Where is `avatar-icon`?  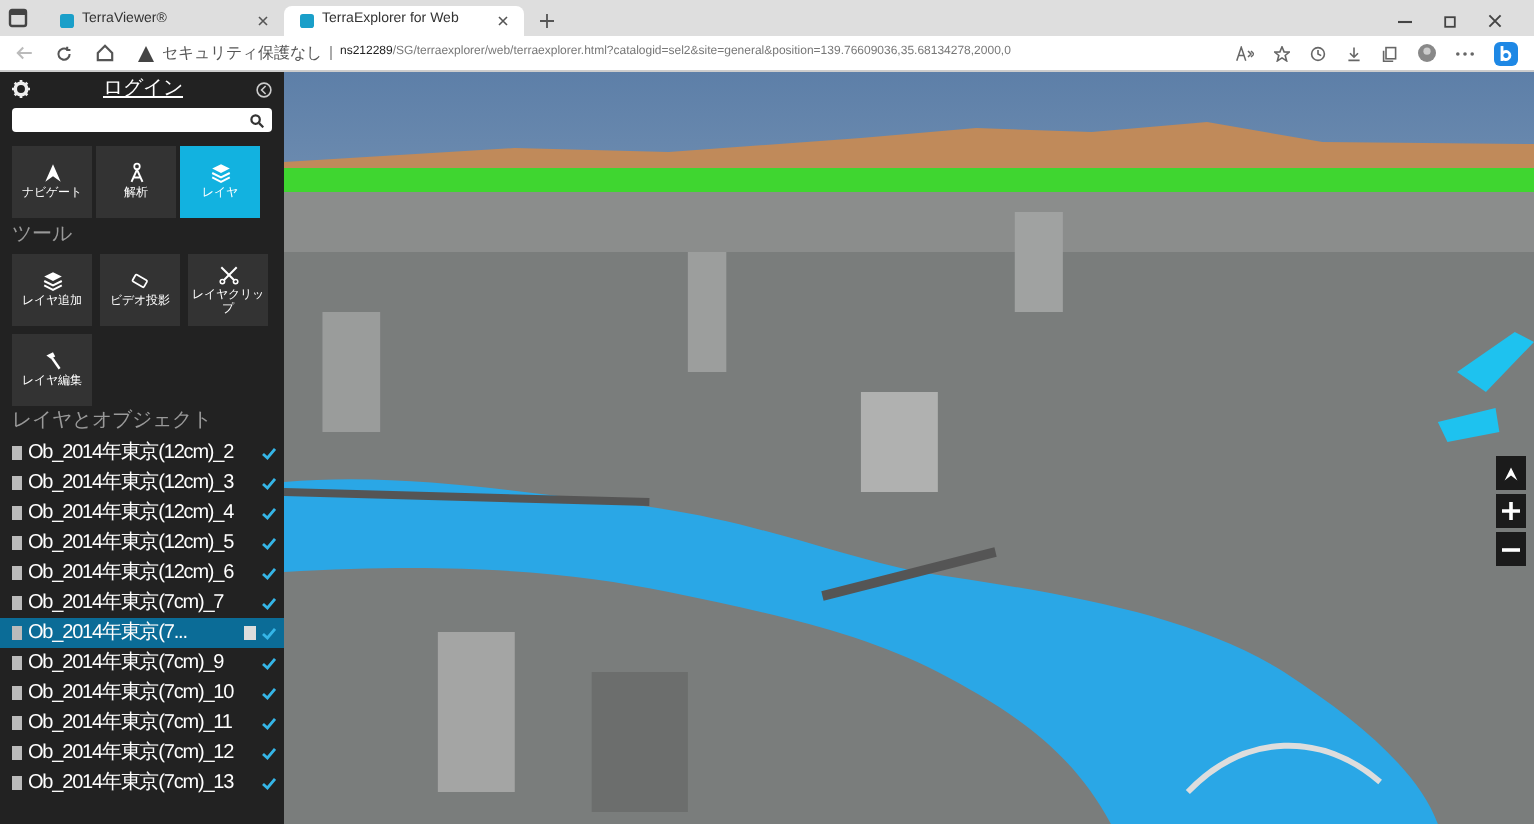
avatar-icon is located at coordinates (1427, 53).